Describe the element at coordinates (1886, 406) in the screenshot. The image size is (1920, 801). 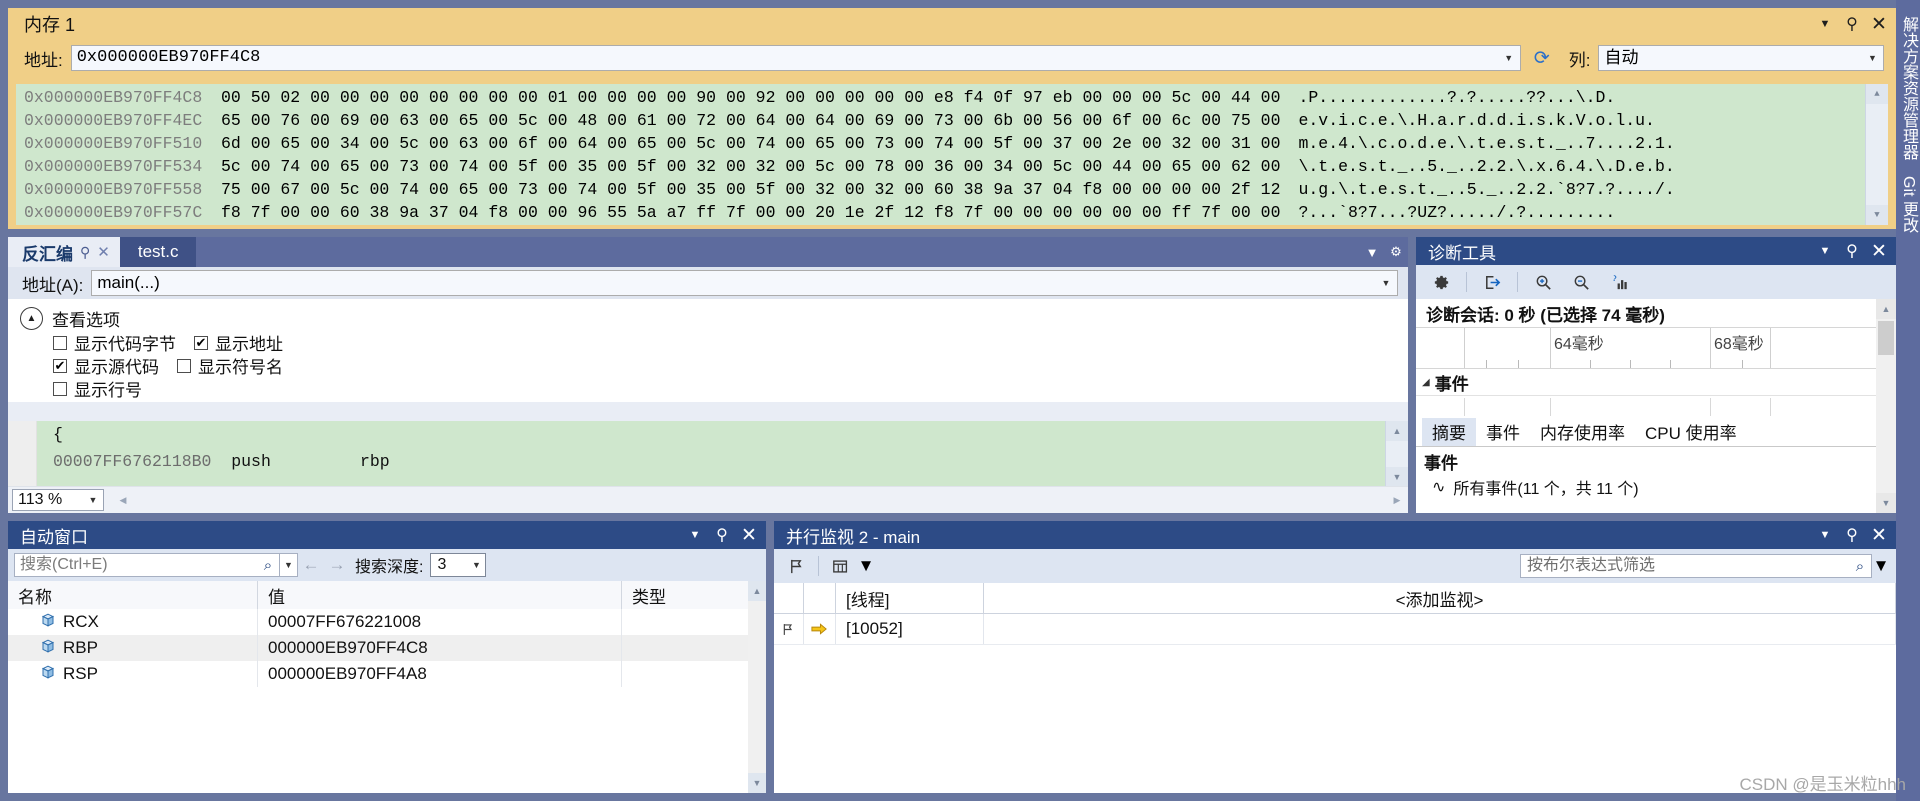
I see `diagnostic-vertical-scrollbar: ▲ ▼` at that location.